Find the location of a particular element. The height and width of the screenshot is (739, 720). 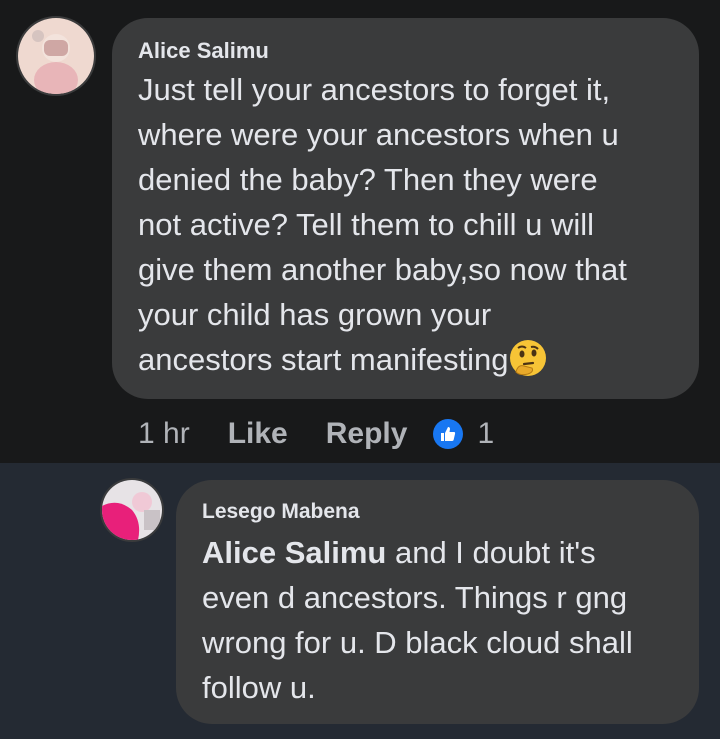

comment-author: Alice Salimu is located at coordinates (406, 51).